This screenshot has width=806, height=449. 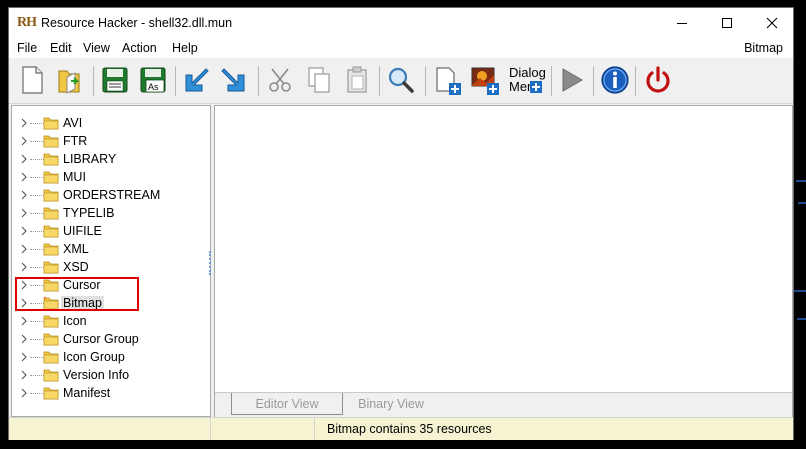 I want to click on clipboard-paste-icon, so click(x=357, y=79).